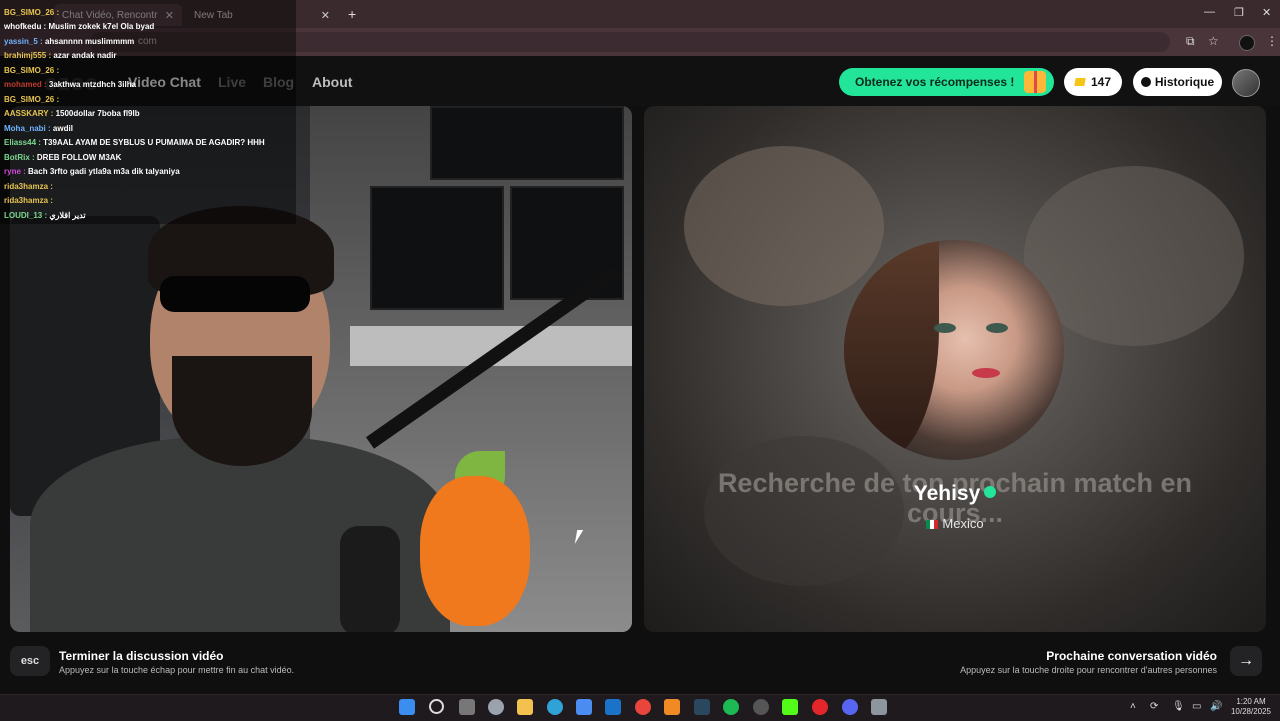 The image size is (1280, 721). What do you see at coordinates (1209, 12) in the screenshot?
I see `minimize-icon: —` at bounding box center [1209, 12].